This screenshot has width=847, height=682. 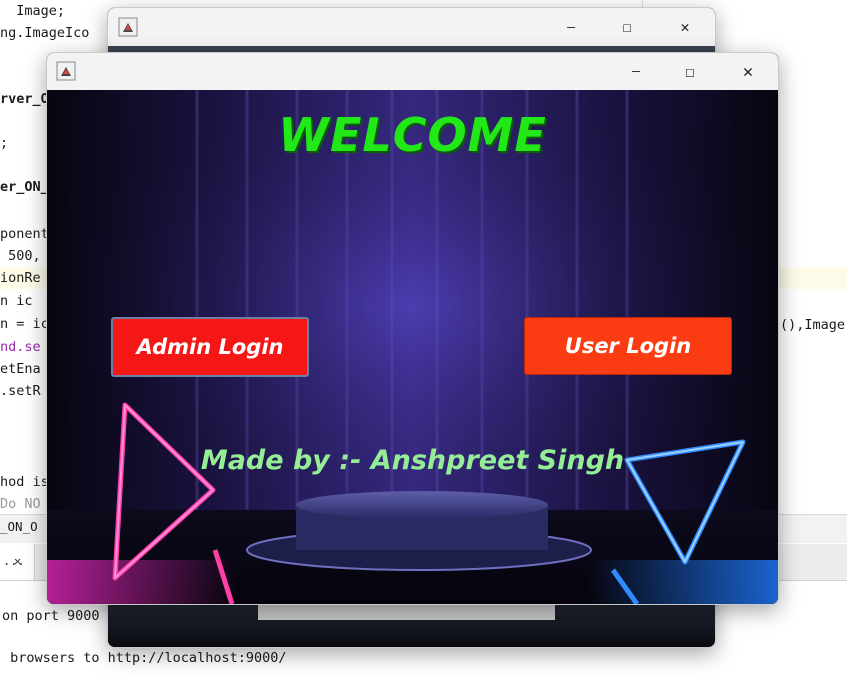 I want to click on code-line: nd.se, so click(x=20, y=347).